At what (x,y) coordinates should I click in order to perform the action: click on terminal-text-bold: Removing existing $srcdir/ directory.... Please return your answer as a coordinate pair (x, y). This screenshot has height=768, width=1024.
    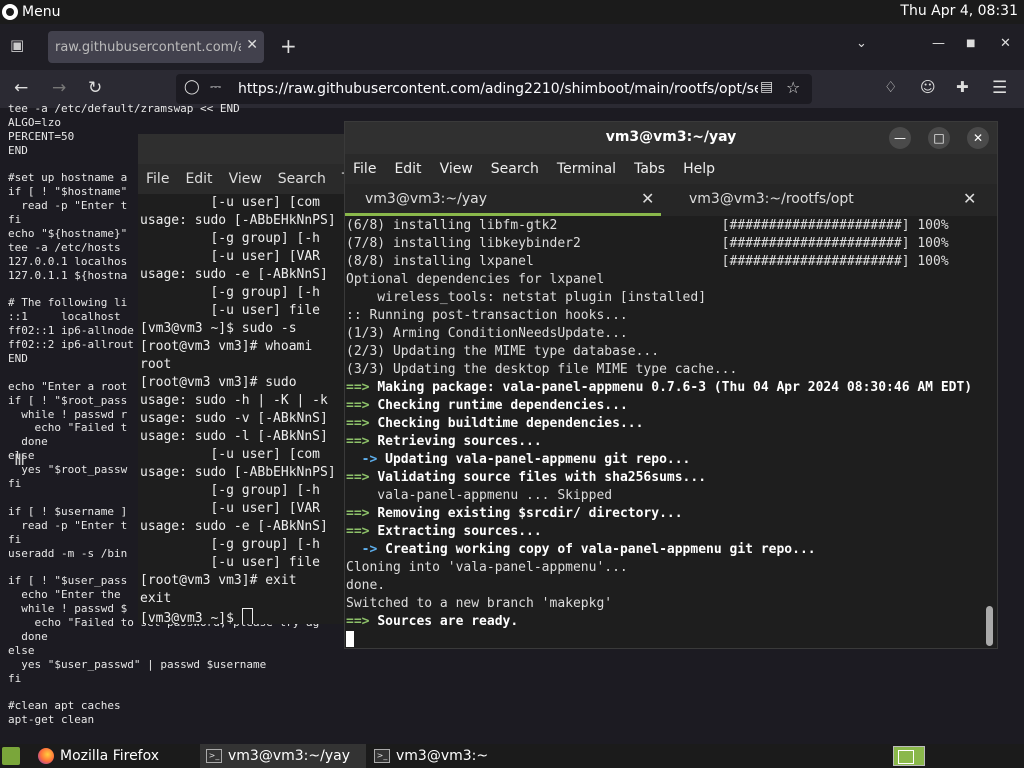
    Looking at the image, I should click on (530, 513).